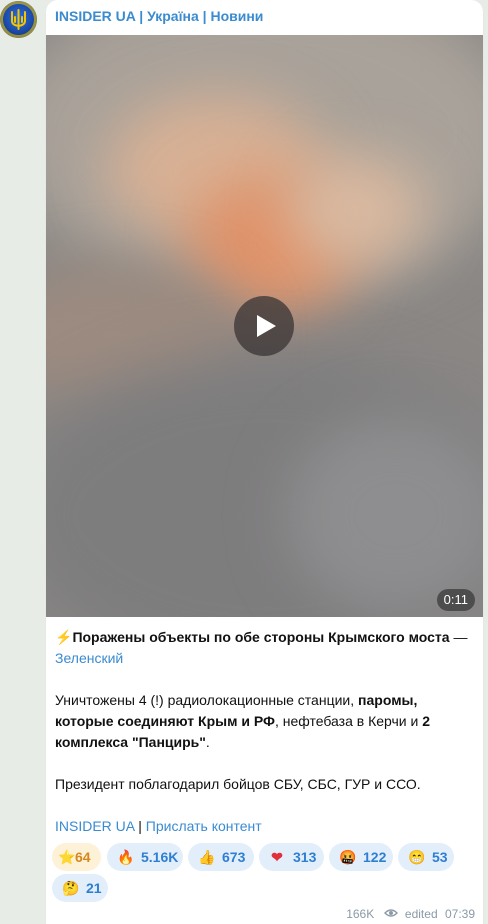  I want to click on channel-name: INSIDER UA | Україна | Новини, so click(159, 16).